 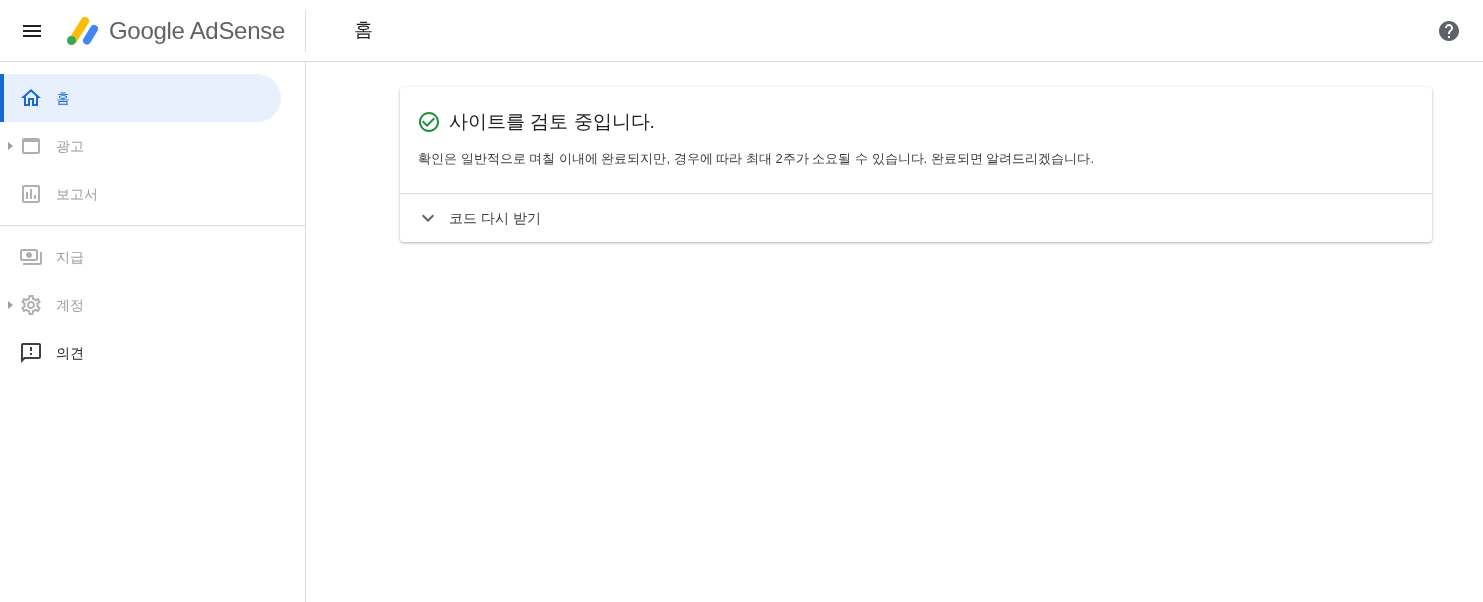 What do you see at coordinates (82, 30) in the screenshot?
I see `logo-icon` at bounding box center [82, 30].